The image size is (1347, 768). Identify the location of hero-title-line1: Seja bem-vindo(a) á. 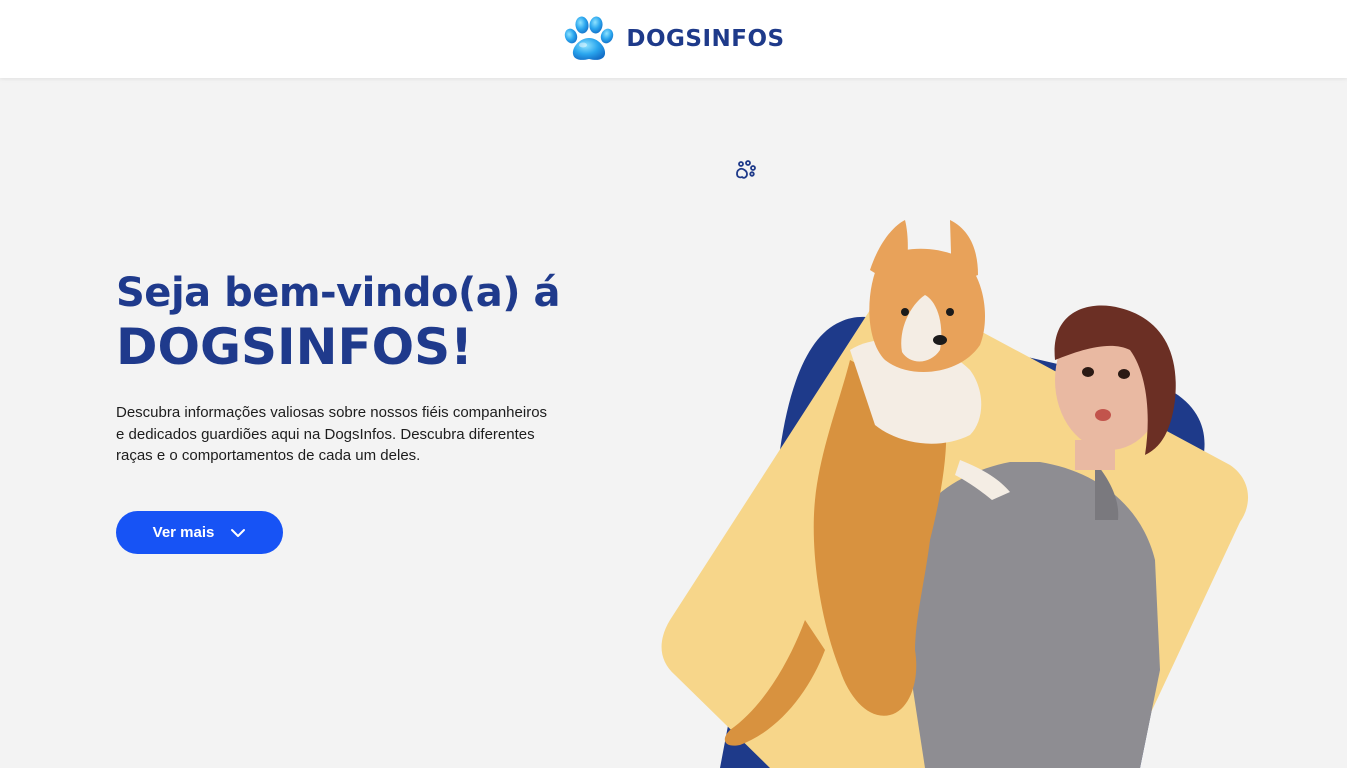
(338, 293).